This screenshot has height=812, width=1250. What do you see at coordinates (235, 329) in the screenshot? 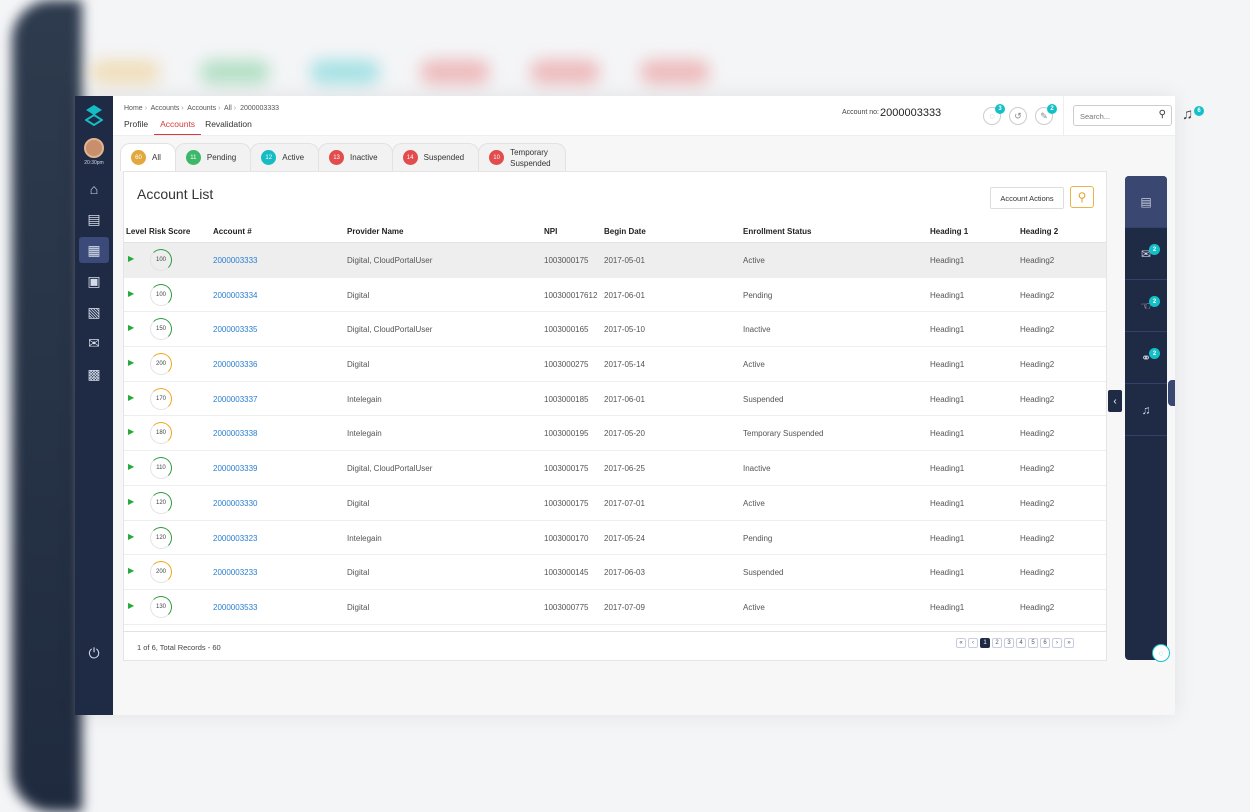
I see `cell-account: 2000003335` at bounding box center [235, 329].